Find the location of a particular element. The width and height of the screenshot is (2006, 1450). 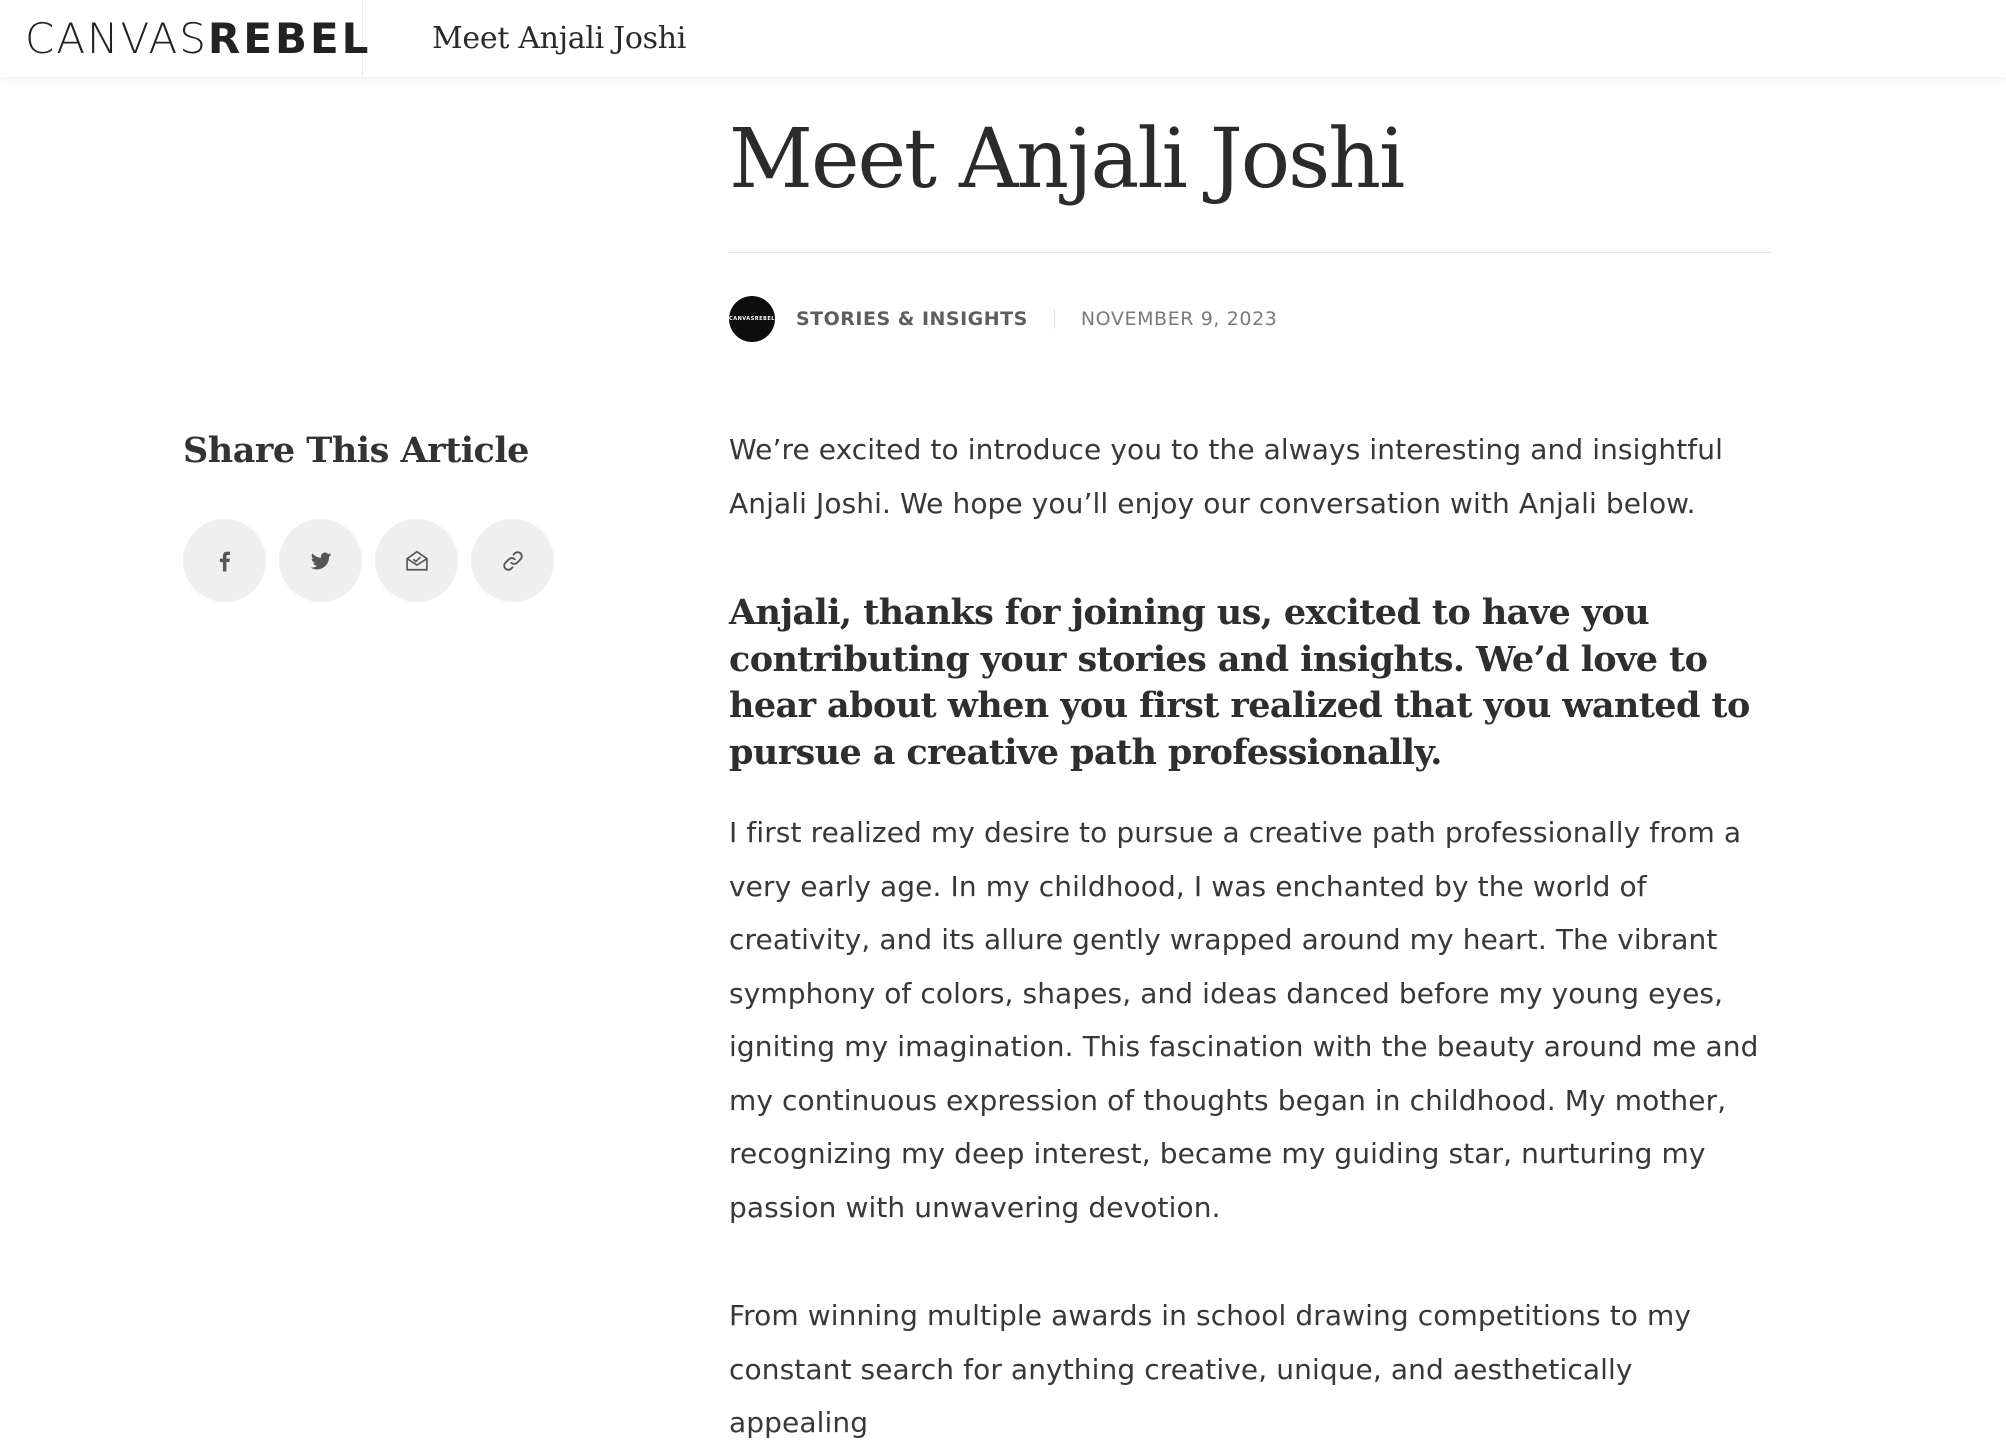

avatar-logo-light: CANVAS is located at coordinates (742, 319).